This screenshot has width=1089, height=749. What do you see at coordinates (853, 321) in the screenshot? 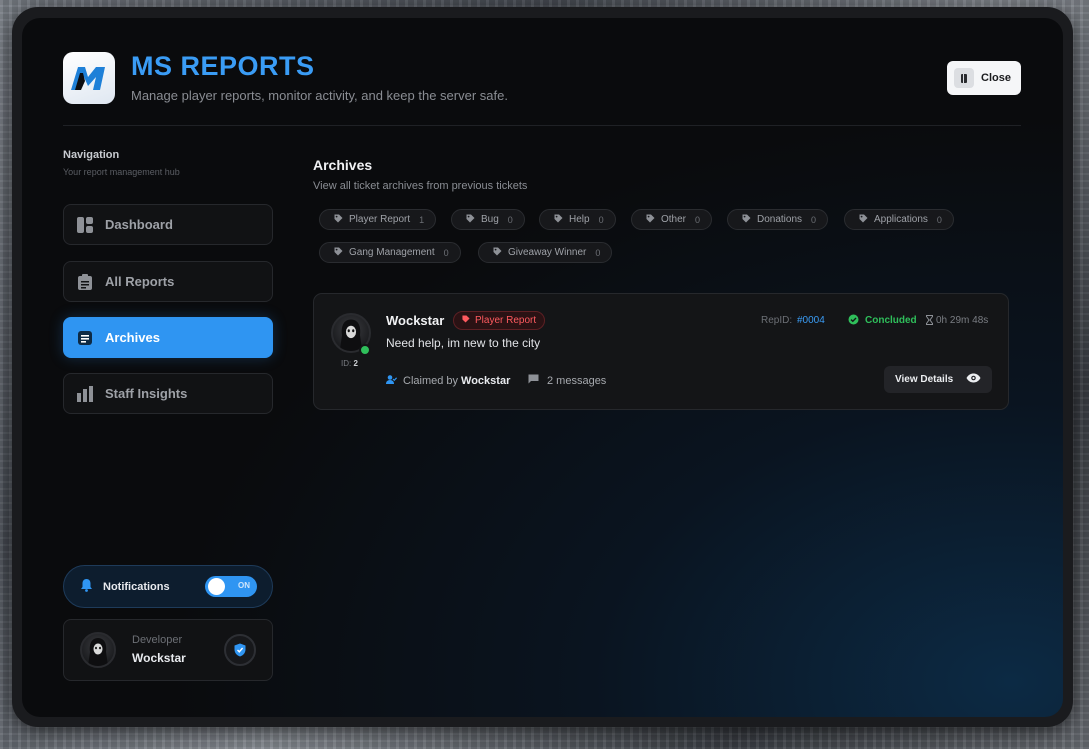
I see `check-circle-icon` at bounding box center [853, 321].